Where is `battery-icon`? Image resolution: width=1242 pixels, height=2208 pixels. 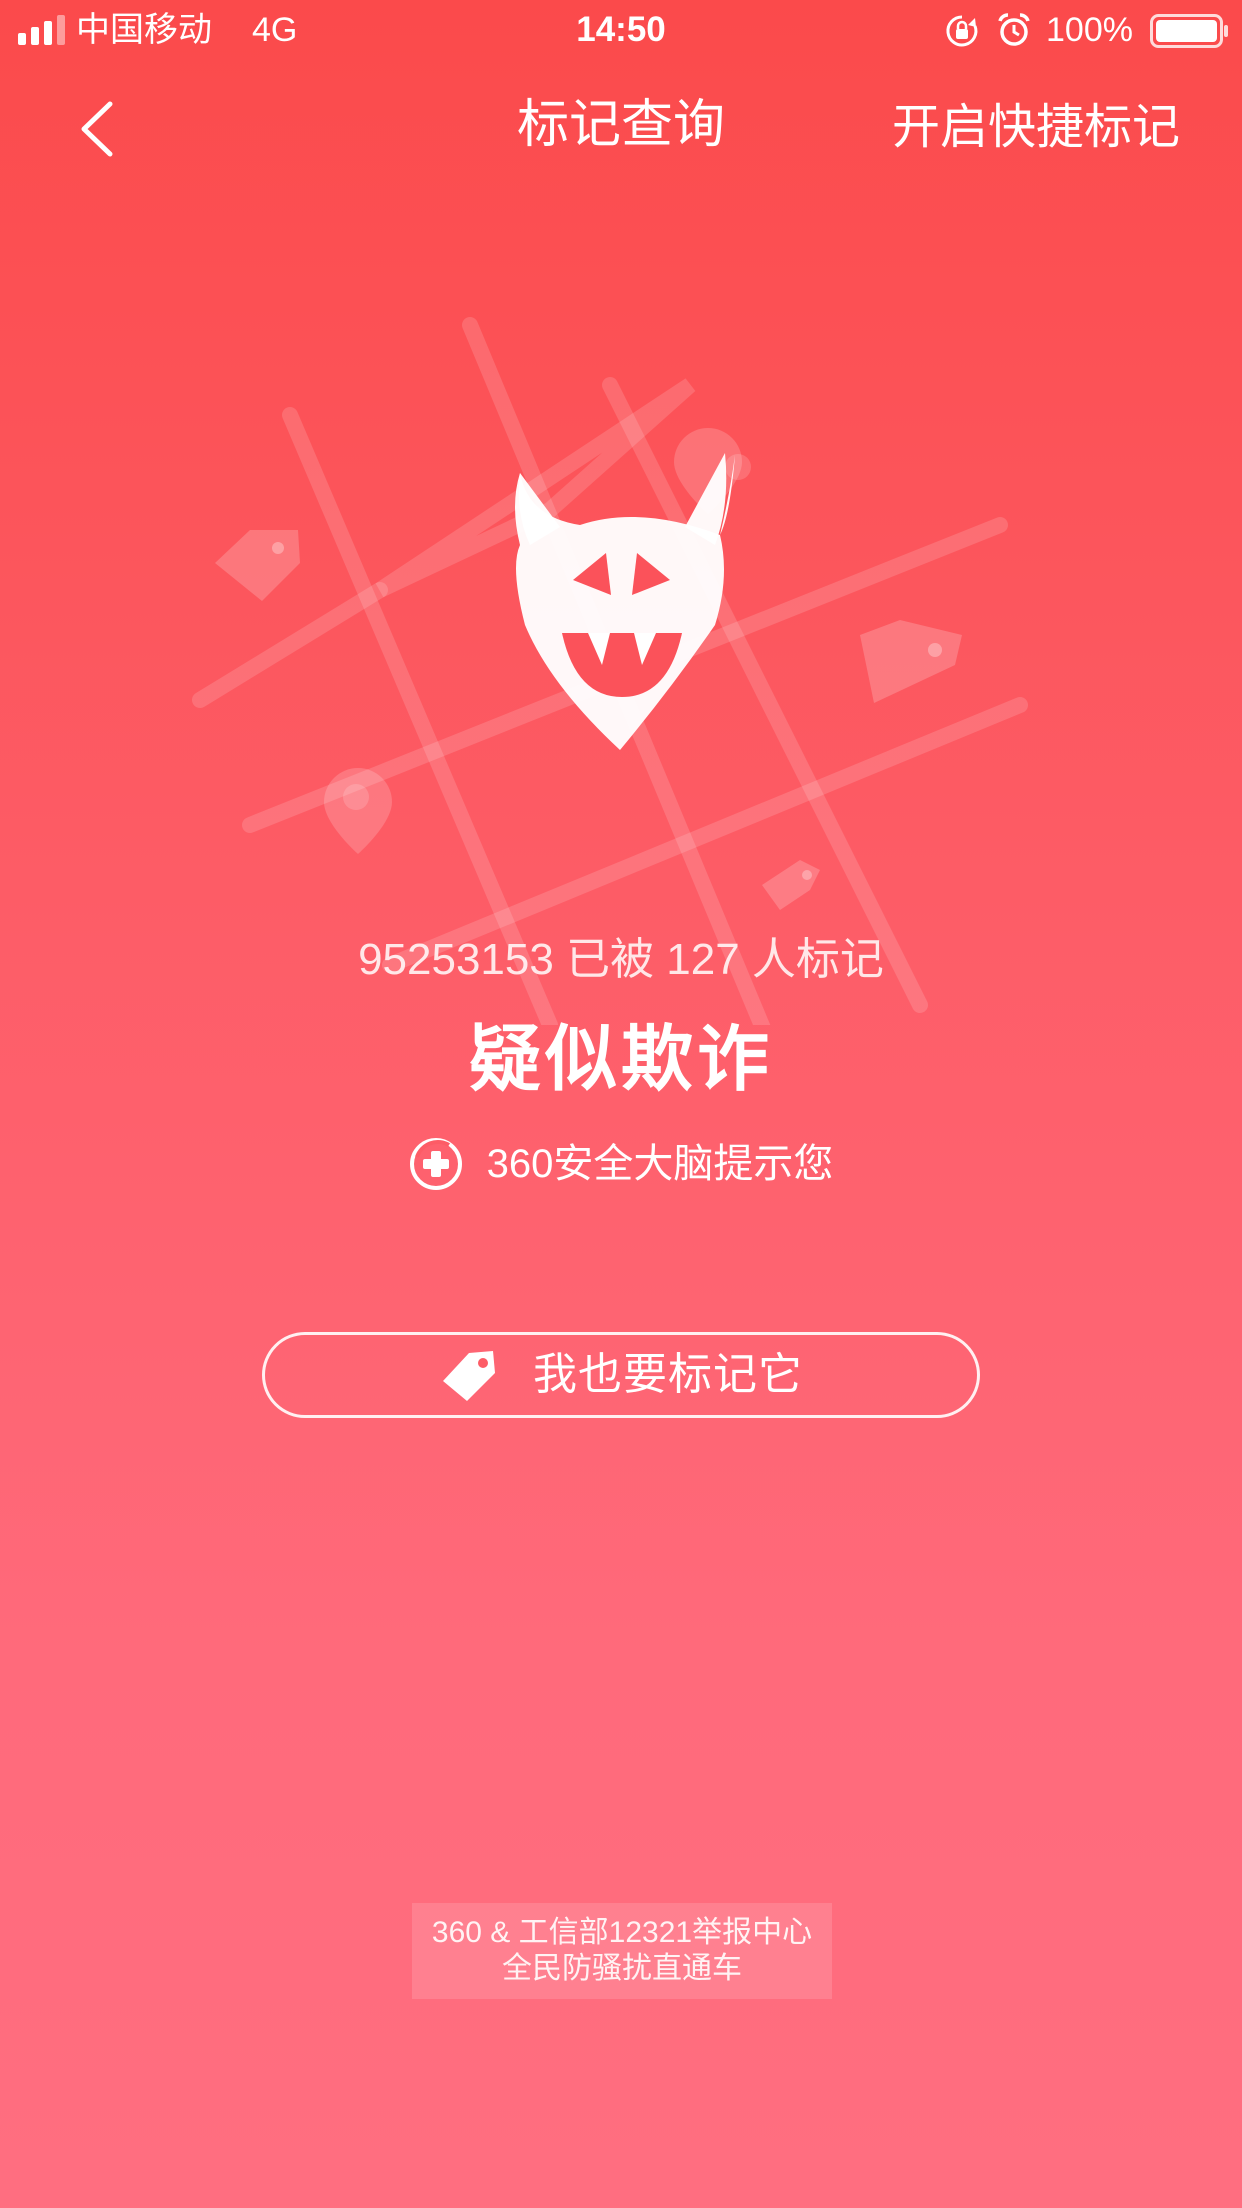 battery-icon is located at coordinates (1189, 31).